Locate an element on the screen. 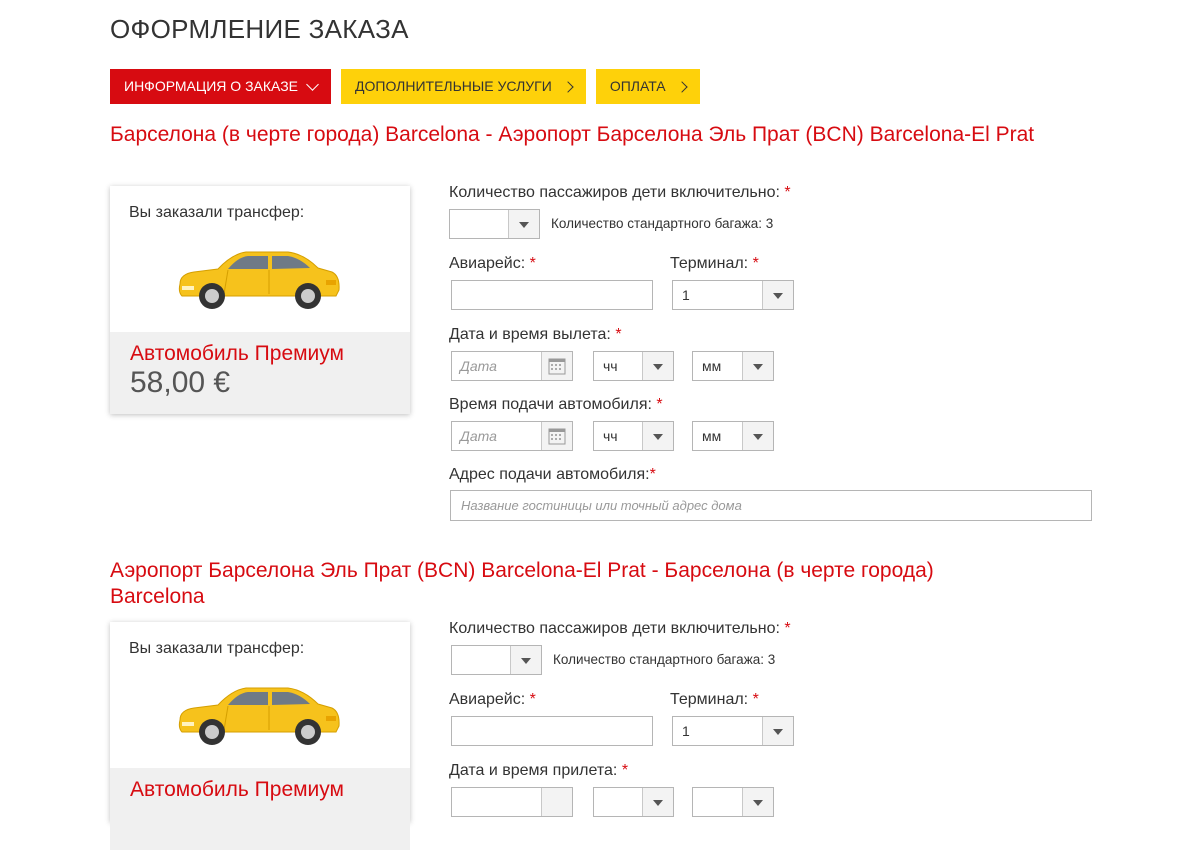 The image size is (1200, 850). arrival-datetime-label-text: Дата и время прилета: is located at coordinates (533, 770).